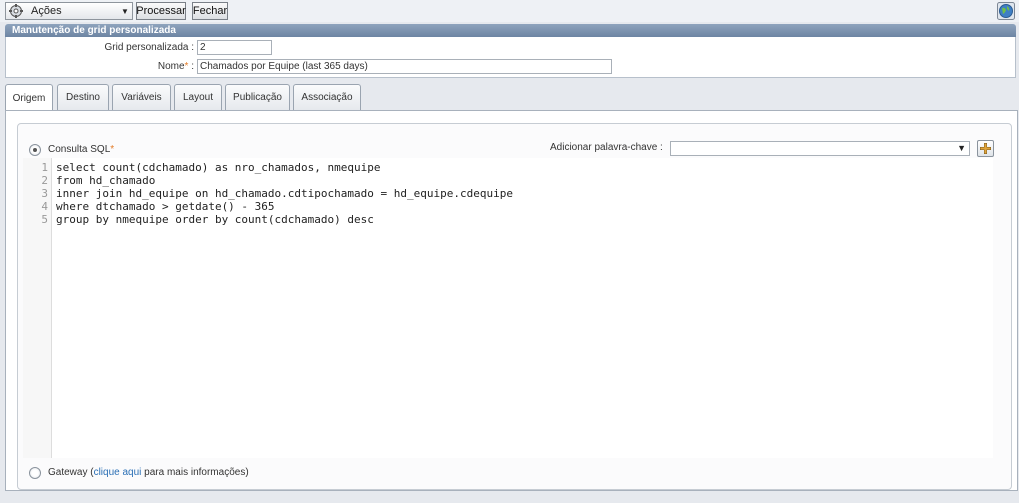 Image resolution: width=1019 pixels, height=503 pixels. Describe the element at coordinates (510, 30) in the screenshot. I see `panel-title: Manutenção de grid personalizada` at that location.